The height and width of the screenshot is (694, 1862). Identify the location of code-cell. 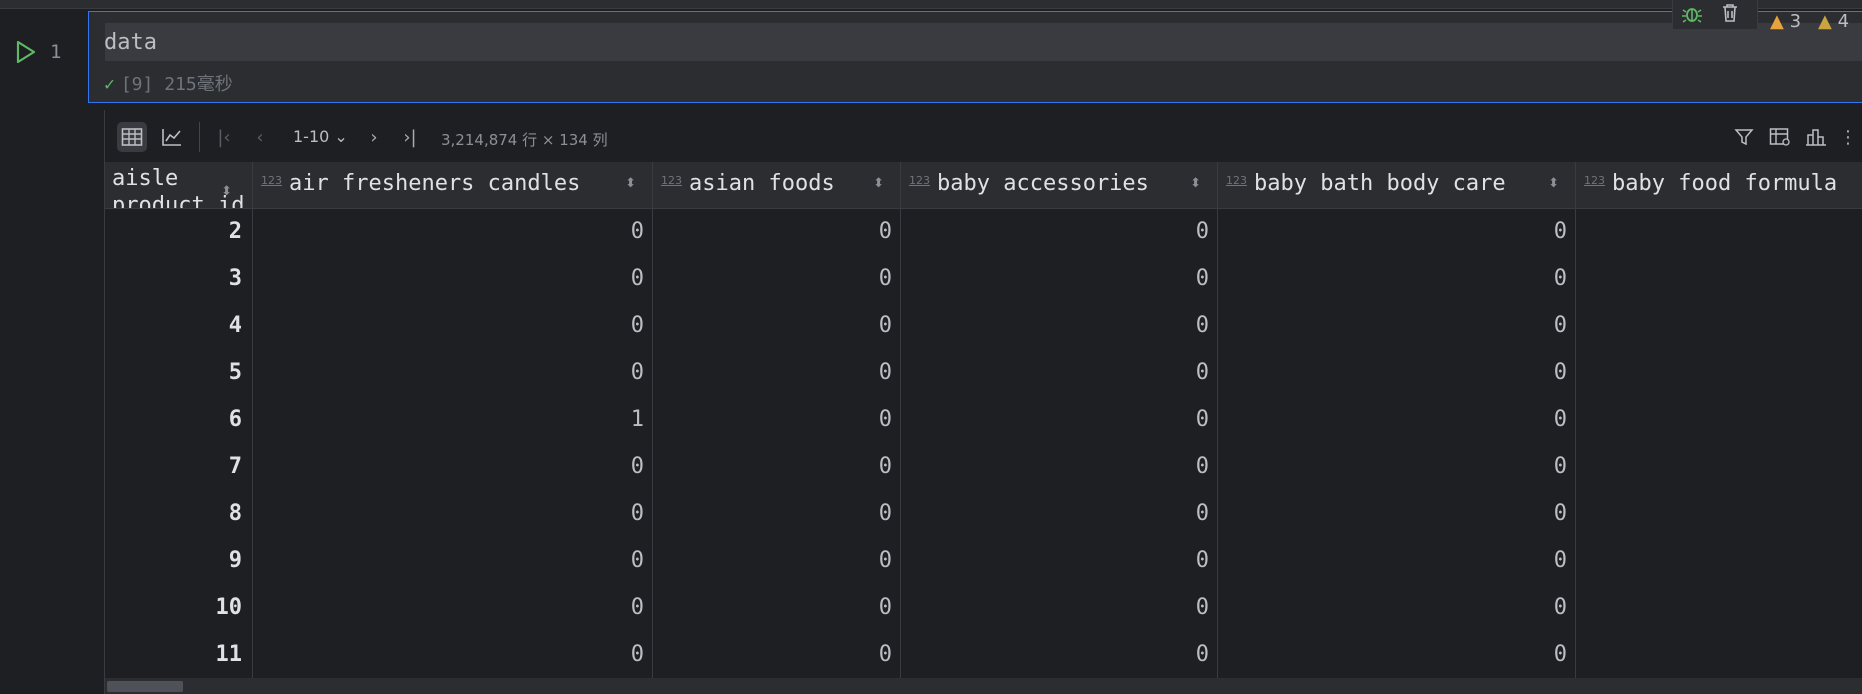
(975, 57).